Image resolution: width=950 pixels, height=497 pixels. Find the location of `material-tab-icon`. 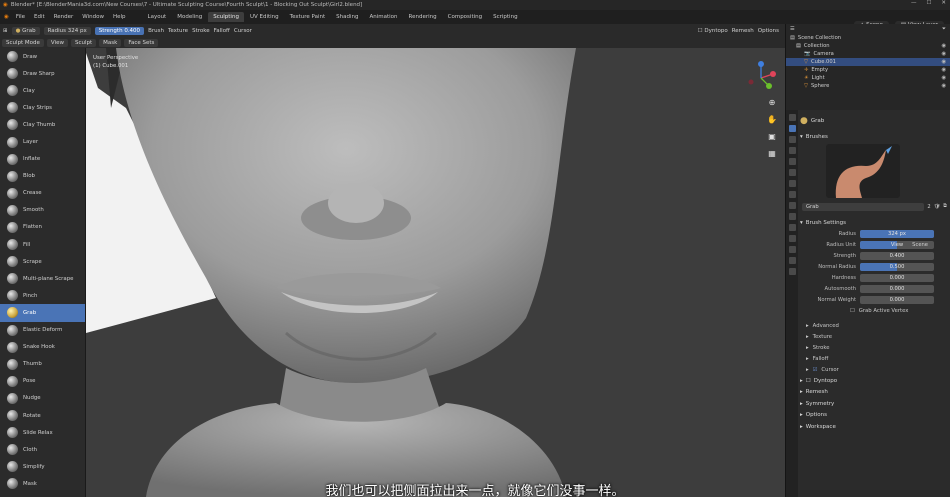

material-tab-icon is located at coordinates (792, 260).